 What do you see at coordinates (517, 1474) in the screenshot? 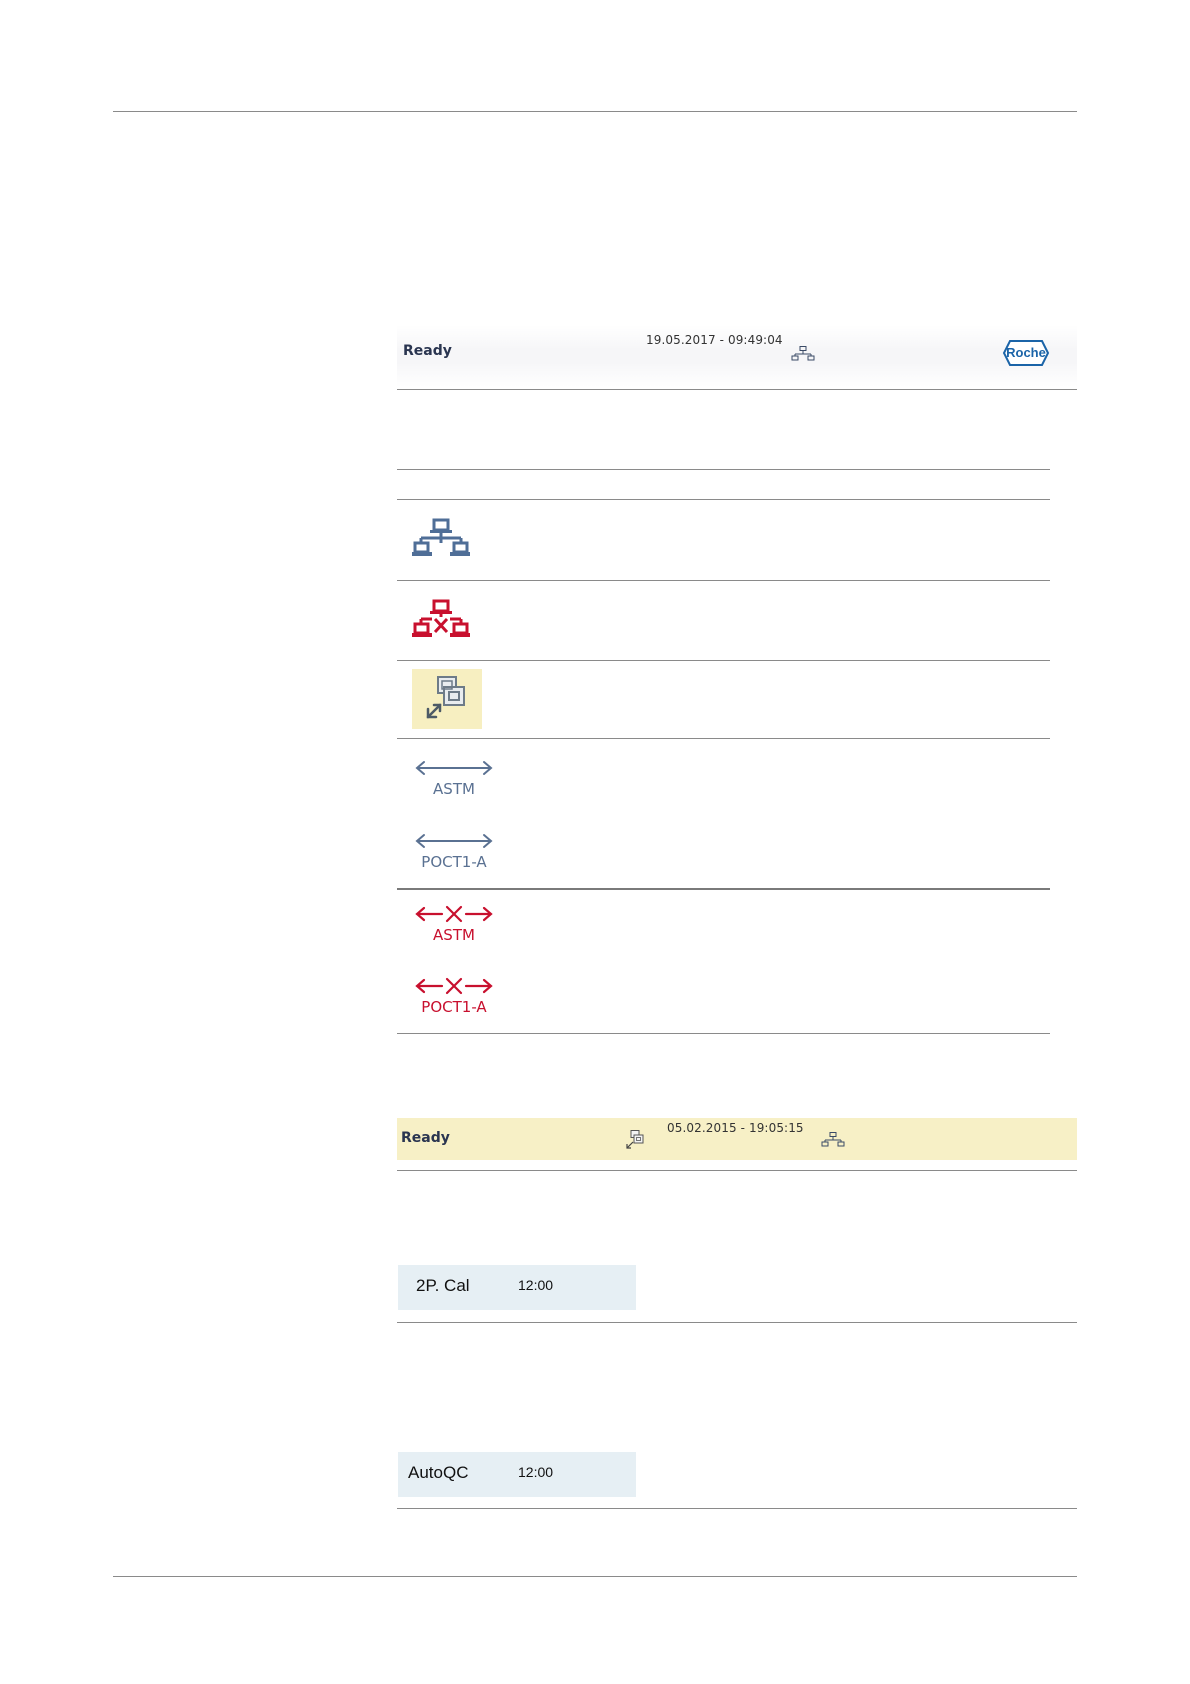
I see `autoqc-timer-chip: AutoQC 12:00` at bounding box center [517, 1474].